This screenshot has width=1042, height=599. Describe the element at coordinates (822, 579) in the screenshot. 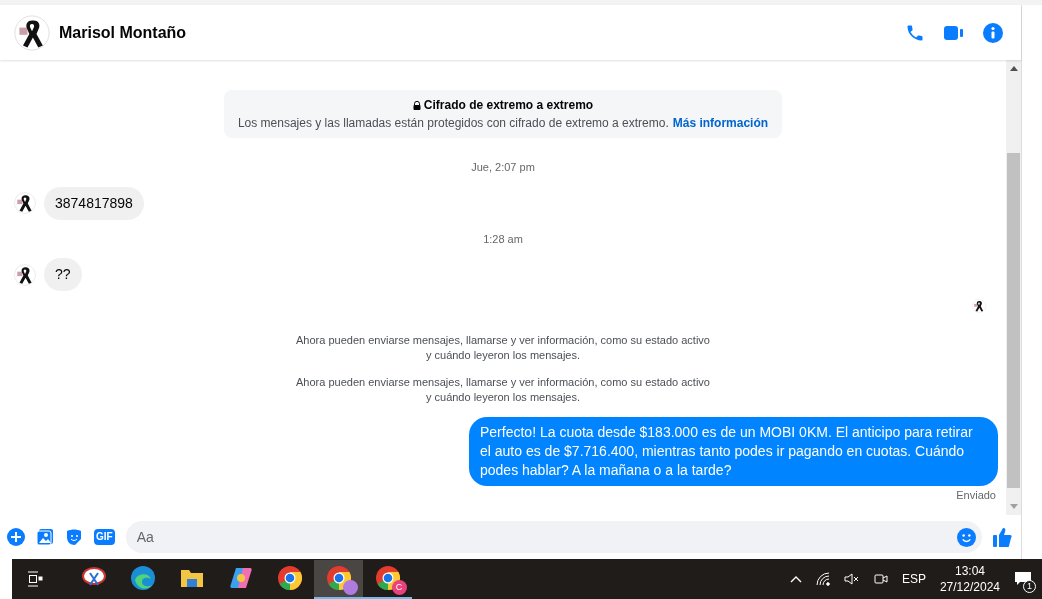

I see `wifi-icon` at that location.